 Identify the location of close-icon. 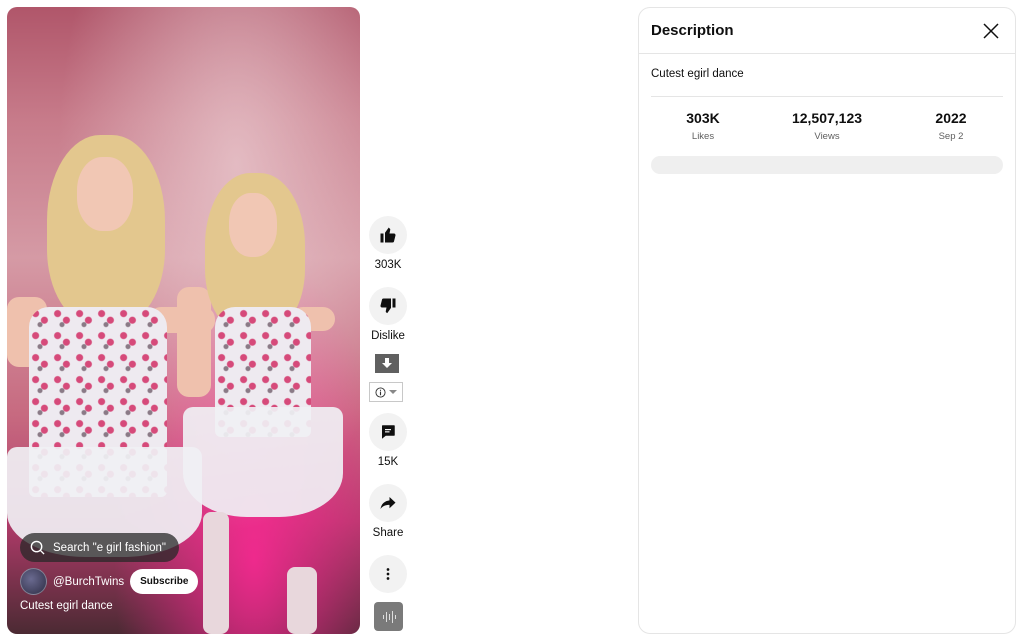
(991, 30).